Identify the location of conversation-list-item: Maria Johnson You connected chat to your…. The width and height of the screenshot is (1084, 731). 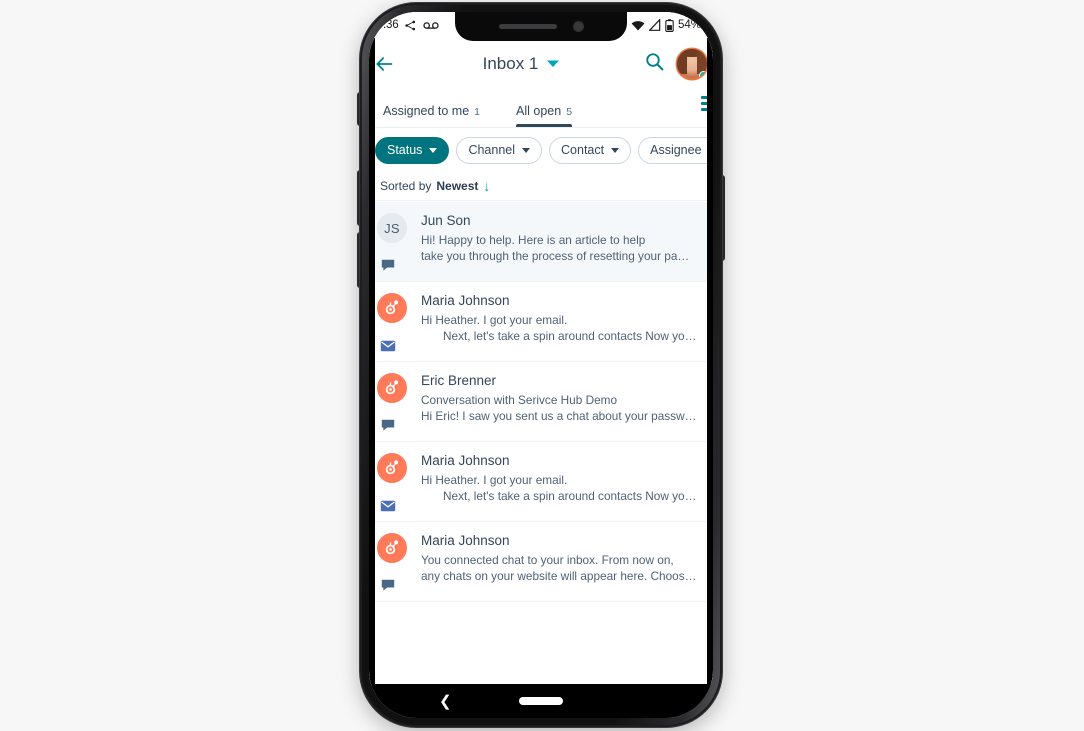
(541, 562).